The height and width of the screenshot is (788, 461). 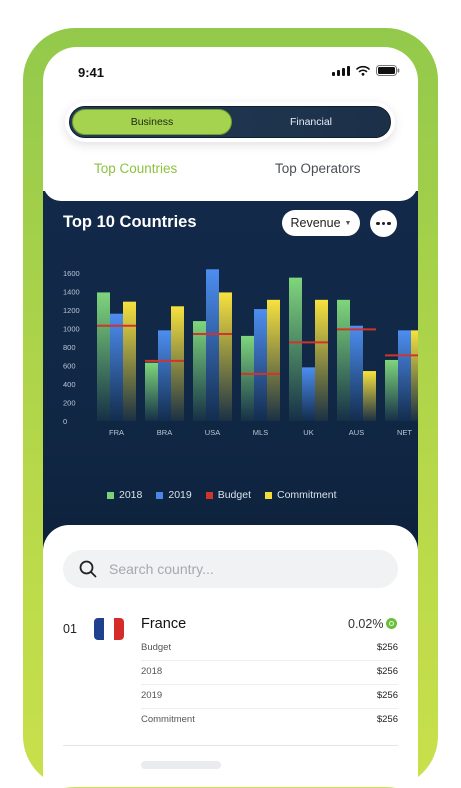 What do you see at coordinates (109, 629) in the screenshot?
I see `france-flag-icon` at bounding box center [109, 629].